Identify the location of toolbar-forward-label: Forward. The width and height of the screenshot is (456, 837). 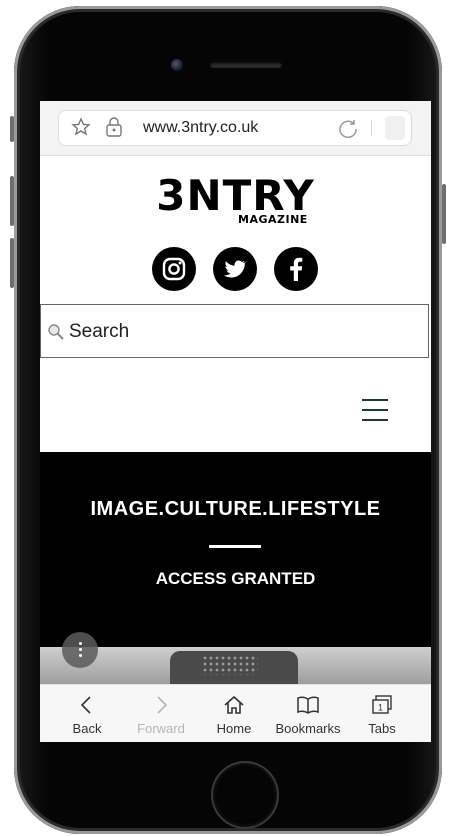
(161, 728).